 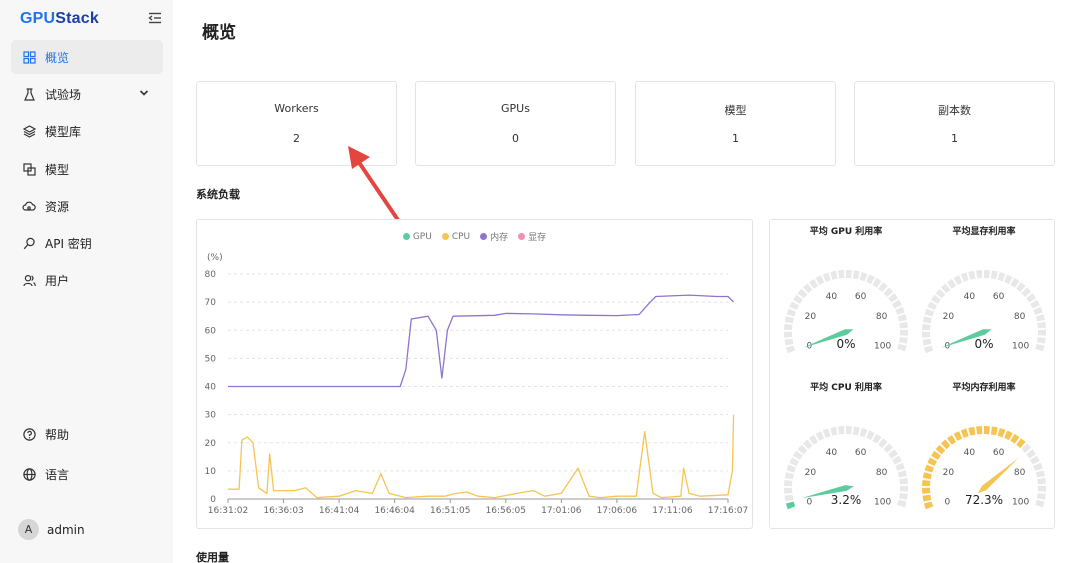 What do you see at coordinates (617, 511) in the screenshot?
I see `x-tick-label: 17:06:06` at bounding box center [617, 511].